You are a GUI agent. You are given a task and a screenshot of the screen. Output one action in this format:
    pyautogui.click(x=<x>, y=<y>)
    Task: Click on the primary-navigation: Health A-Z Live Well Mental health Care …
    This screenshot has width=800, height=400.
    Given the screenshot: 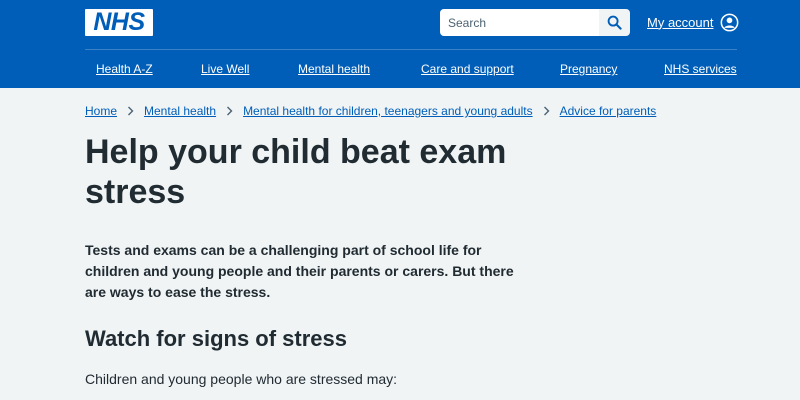 What is the action you would take?
    pyautogui.click(x=411, y=70)
    